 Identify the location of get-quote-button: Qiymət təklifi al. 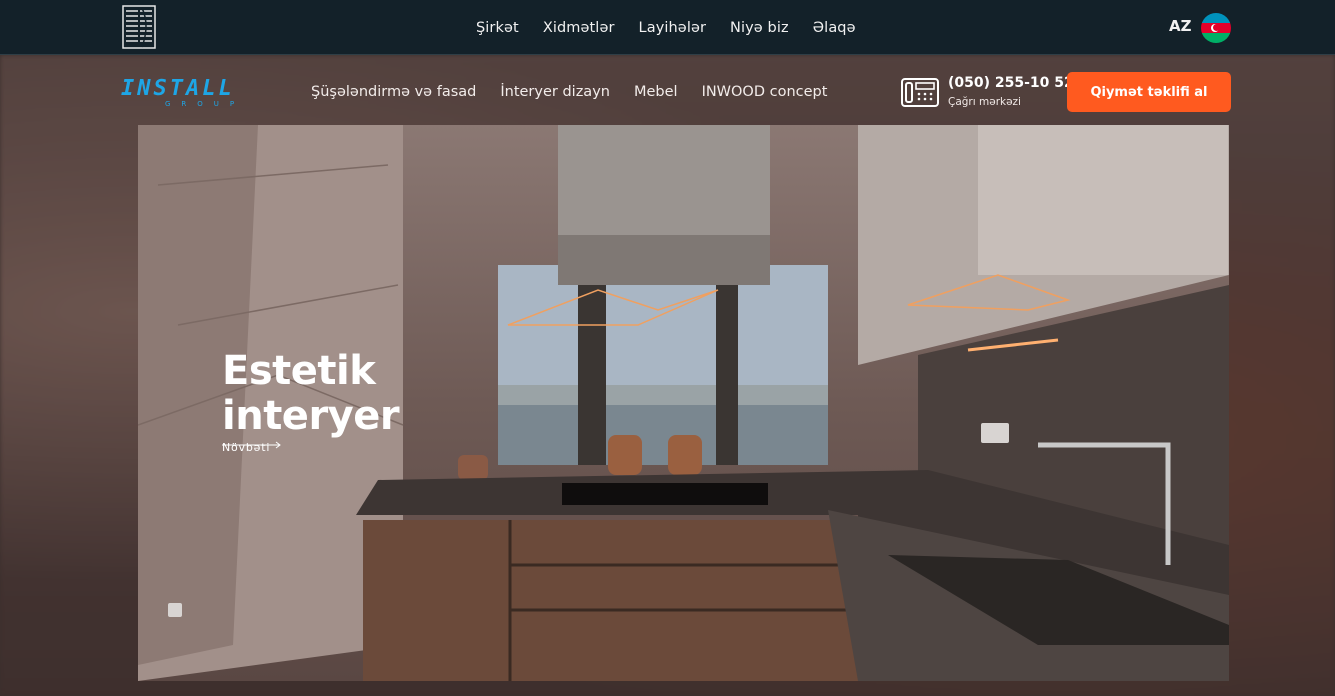
(1149, 92).